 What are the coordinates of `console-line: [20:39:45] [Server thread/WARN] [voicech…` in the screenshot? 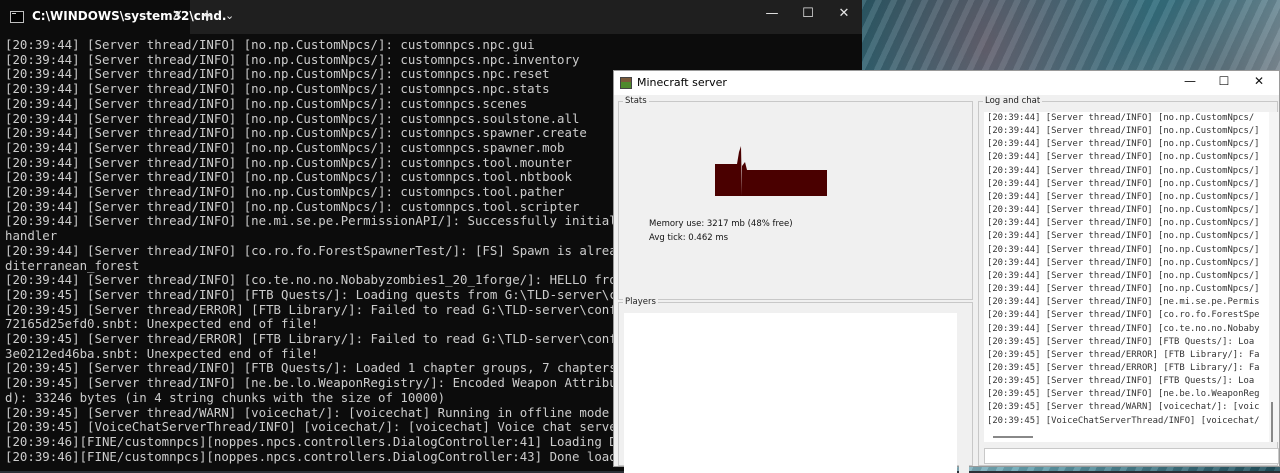 It's located at (333, 412).